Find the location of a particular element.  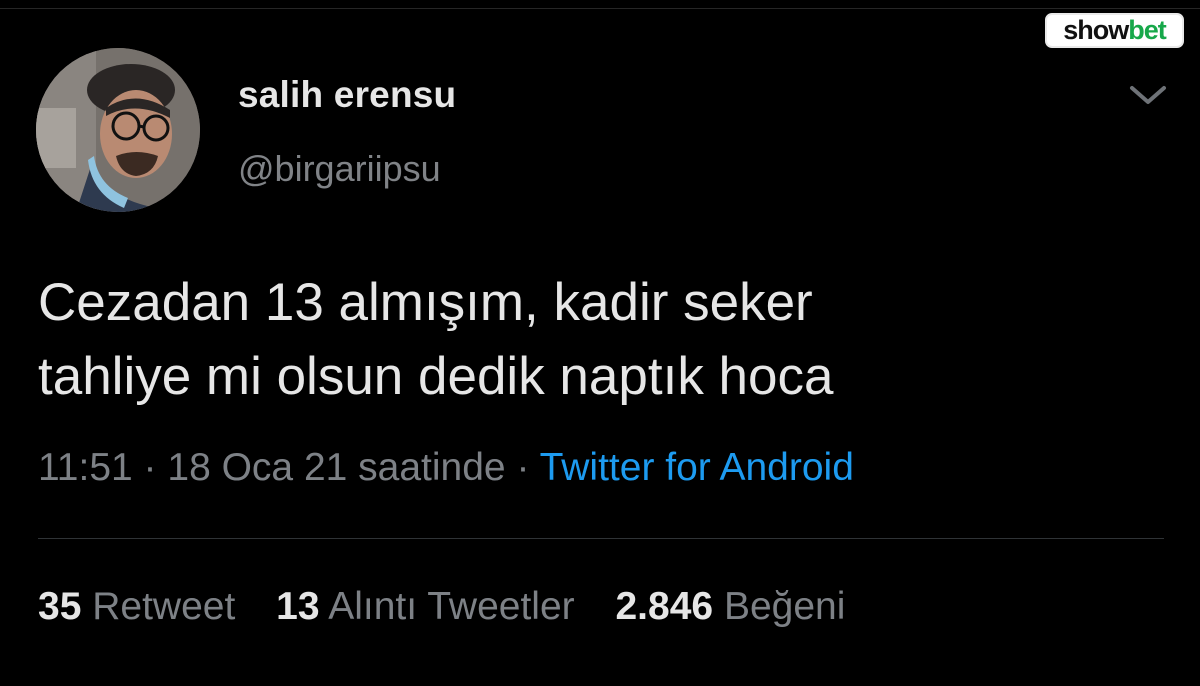

watermark-logo: show bet is located at coordinates (1114, 30).